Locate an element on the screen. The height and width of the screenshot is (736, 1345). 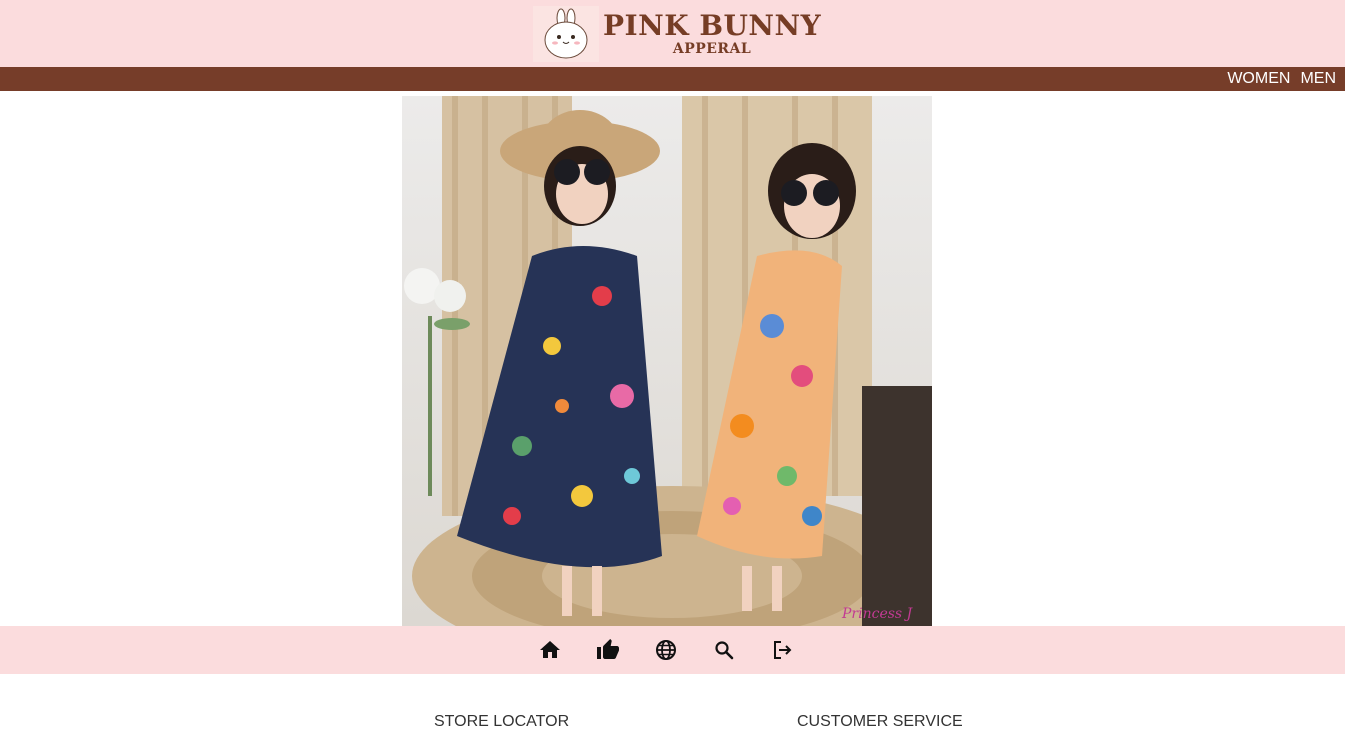
toolbar-icons is located at coordinates (666, 650).